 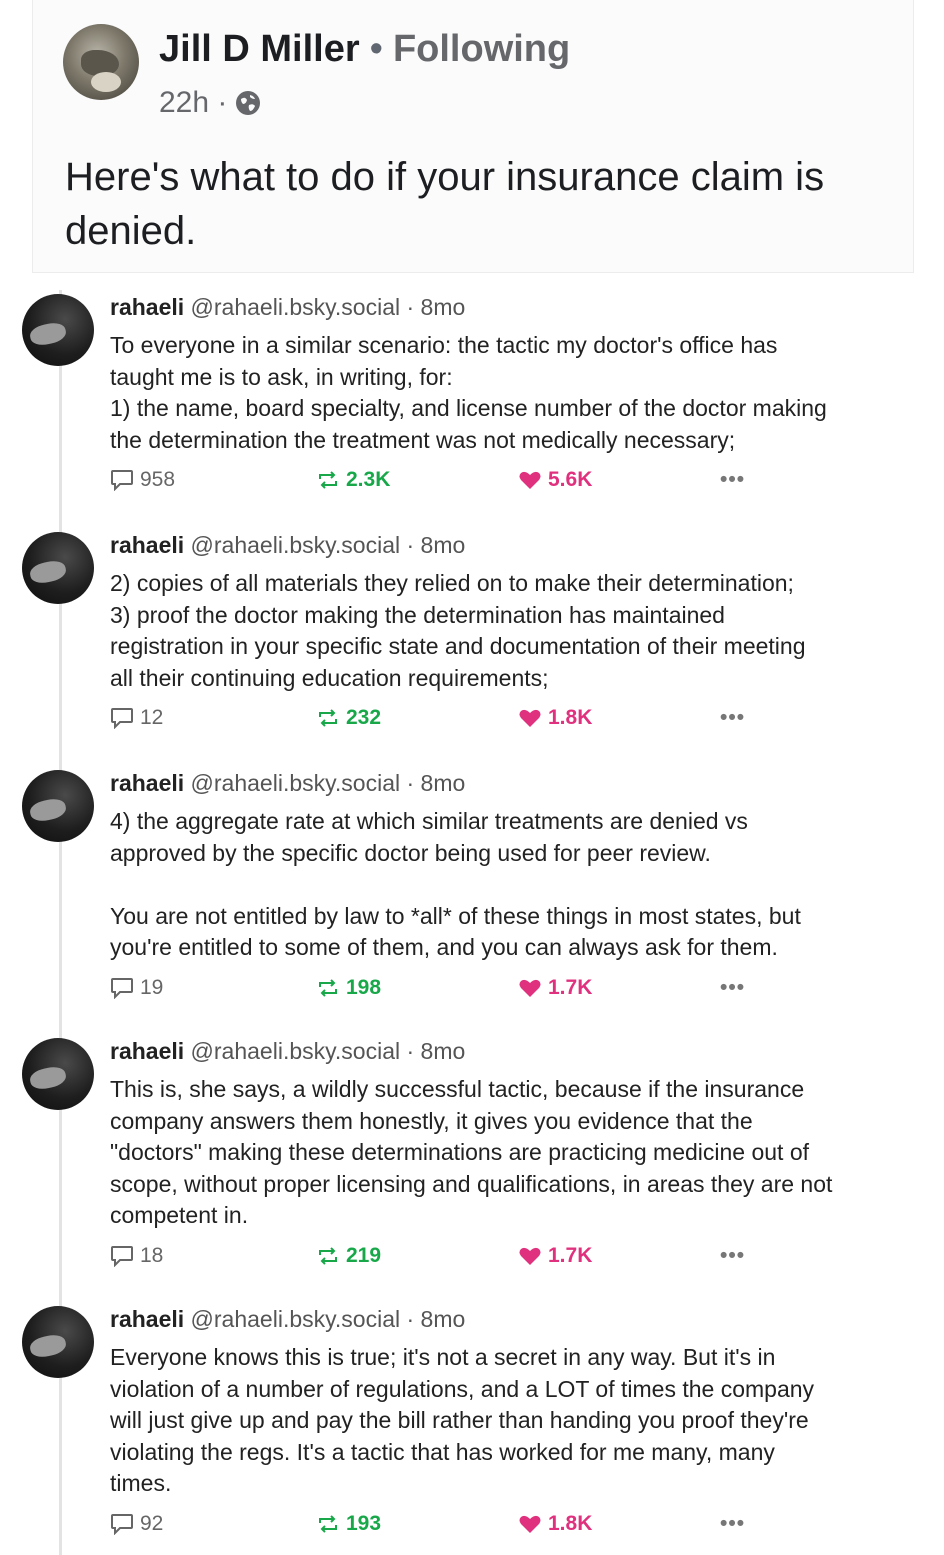 I want to click on repost-button: 198, so click(x=348, y=988).